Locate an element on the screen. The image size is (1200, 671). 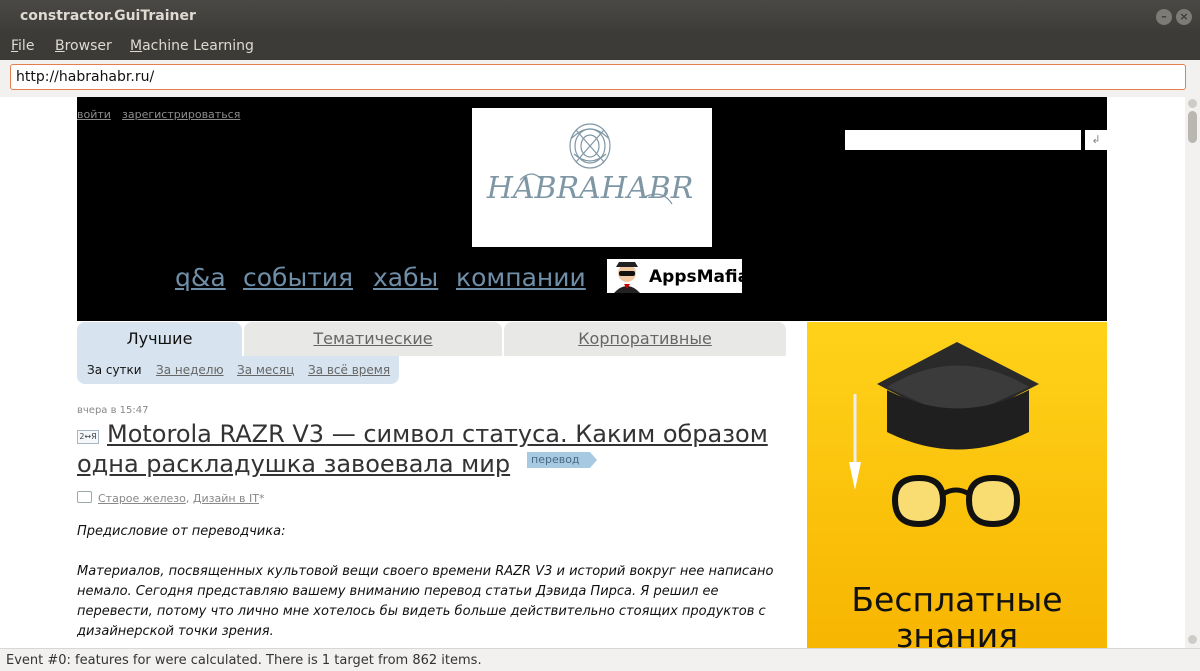
scroll-down-icon is located at coordinates (1192, 639).